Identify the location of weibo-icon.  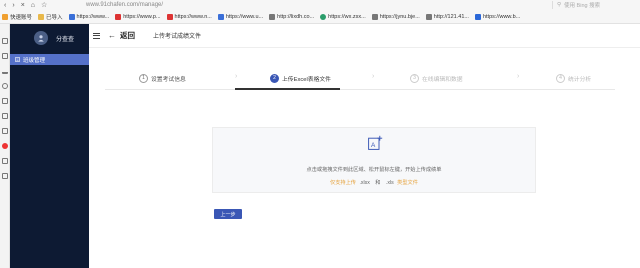
(4, 146).